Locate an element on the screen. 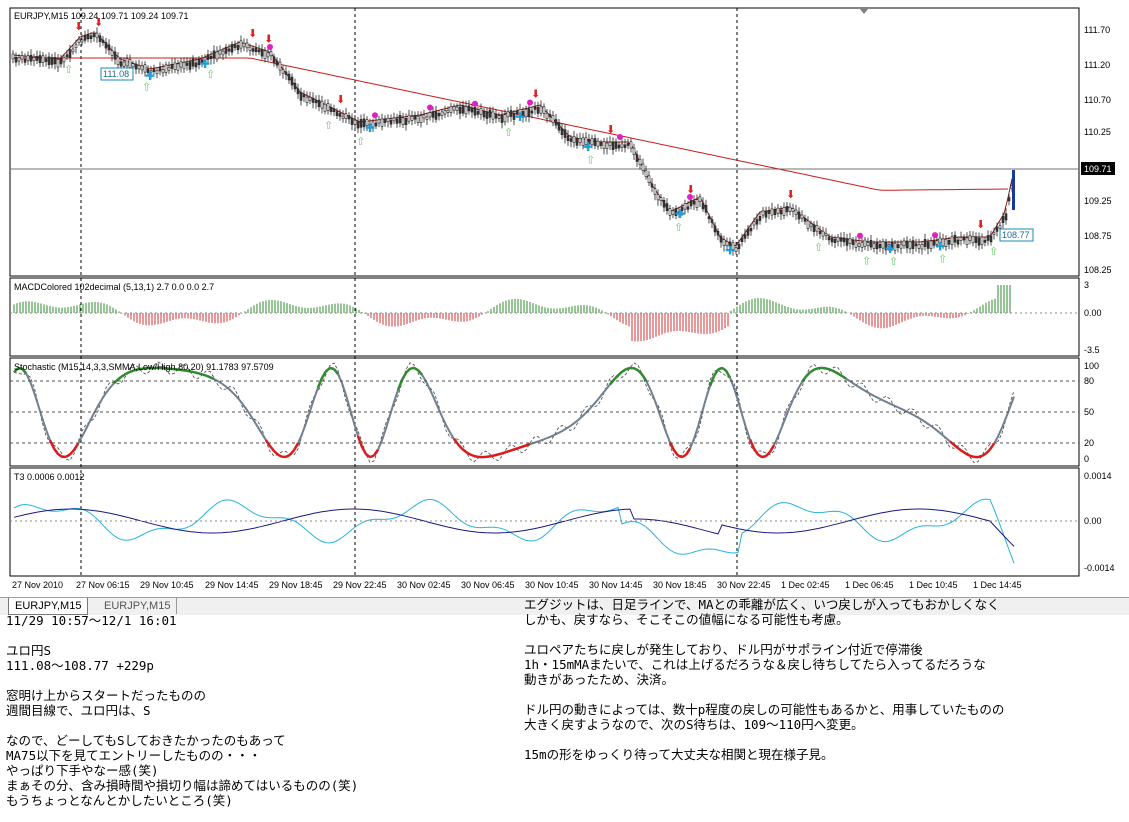 The image size is (1129, 822). stoch-label: 0 is located at coordinates (1086, 459).